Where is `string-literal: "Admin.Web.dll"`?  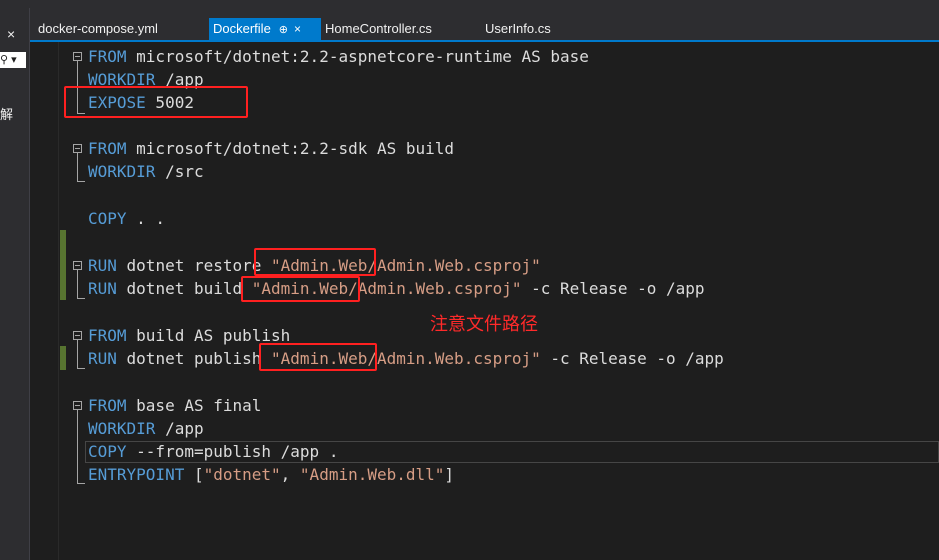 string-literal: "Admin.Web.dll" is located at coordinates (372, 474).